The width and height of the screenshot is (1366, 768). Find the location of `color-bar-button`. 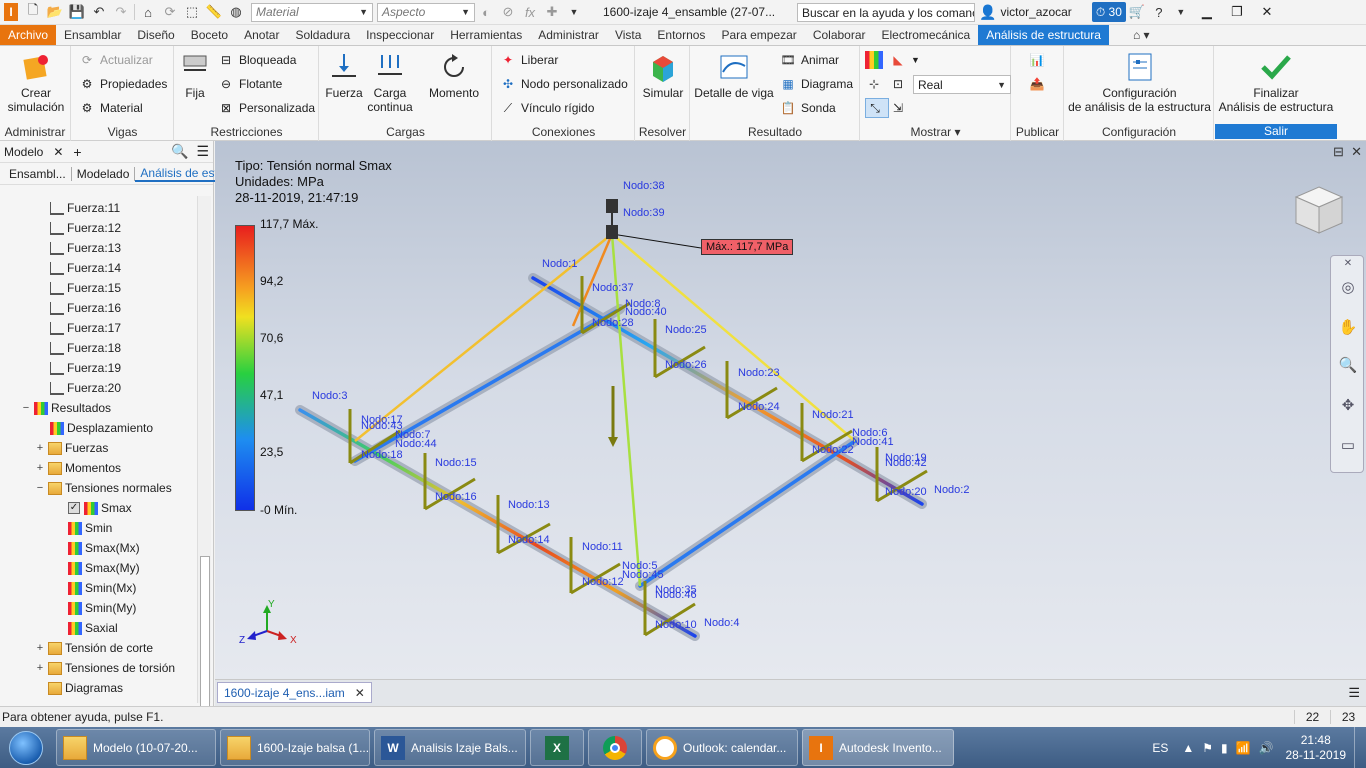

color-bar-button is located at coordinates (876, 60).